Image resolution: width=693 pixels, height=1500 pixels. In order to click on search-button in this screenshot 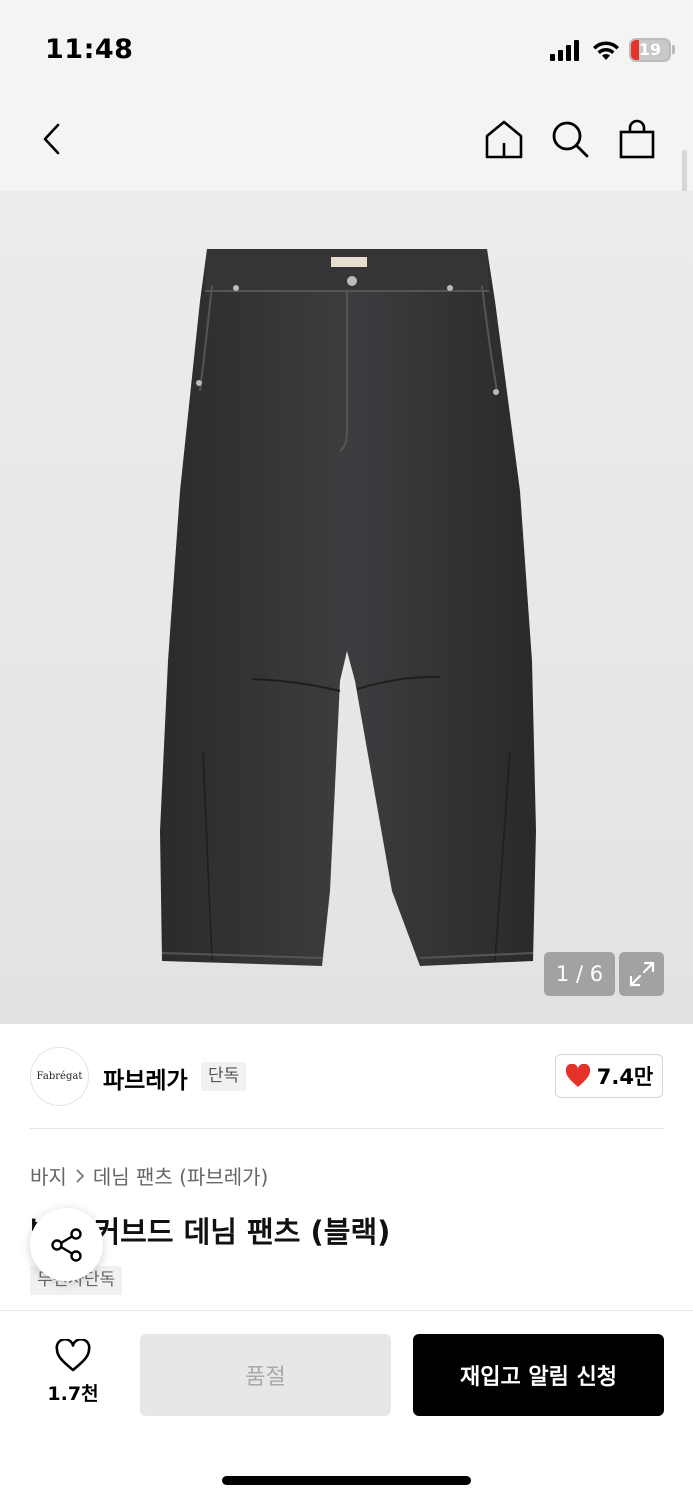, I will do `click(570, 139)`.